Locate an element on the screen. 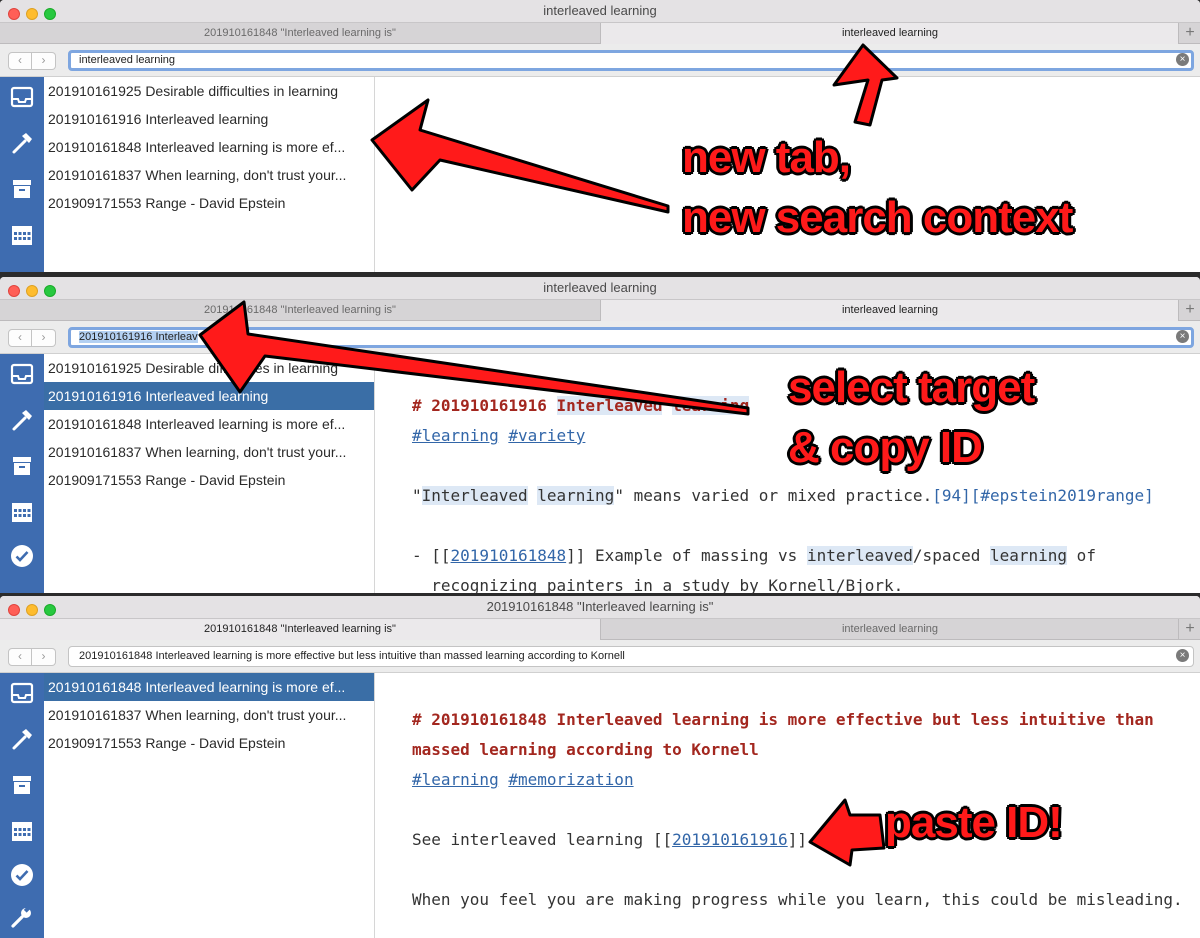 The image size is (1200, 938). wiki-link: 201910161848 is located at coordinates (509, 555).